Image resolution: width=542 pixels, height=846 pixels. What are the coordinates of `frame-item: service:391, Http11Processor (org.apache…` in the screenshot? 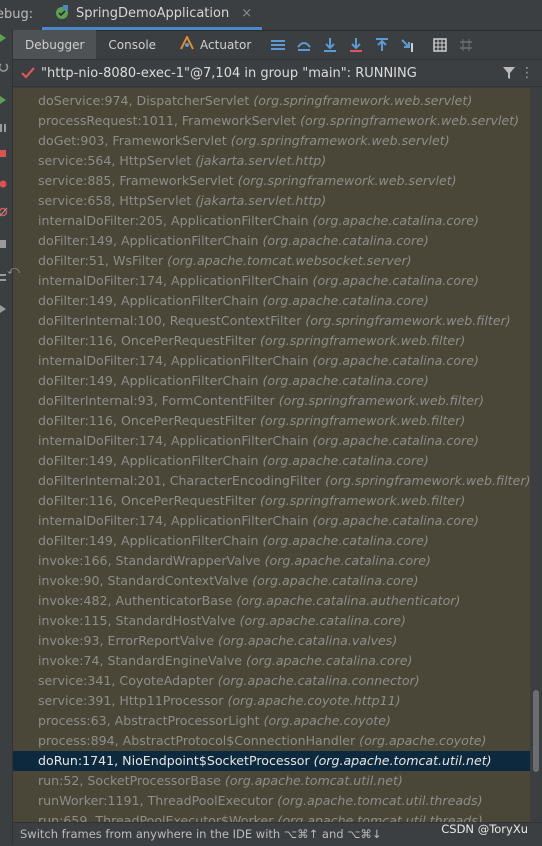 It's located at (271, 701).